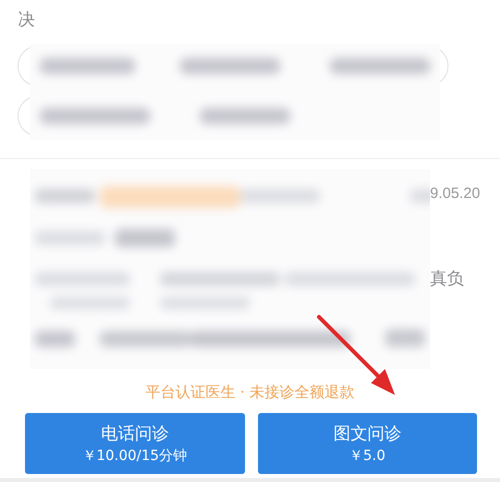  What do you see at coordinates (367, 443) in the screenshot?
I see `consult-button: 图文问诊 ￥5.0` at bounding box center [367, 443].